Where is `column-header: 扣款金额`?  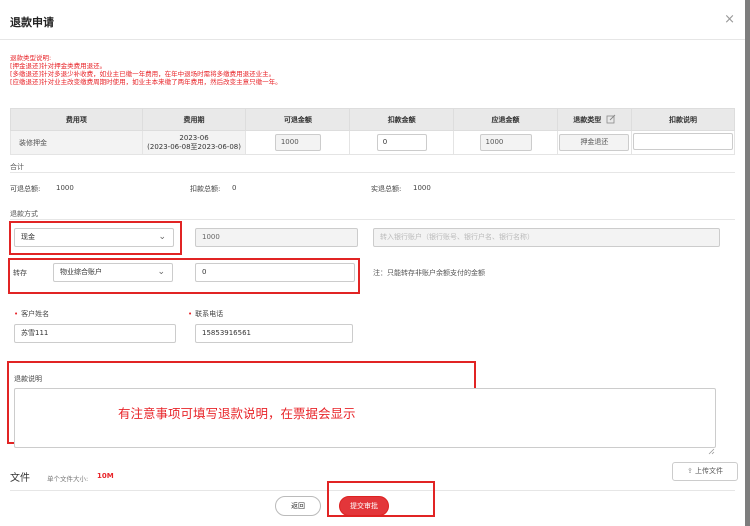 column-header: 扣款金额 is located at coordinates (402, 119).